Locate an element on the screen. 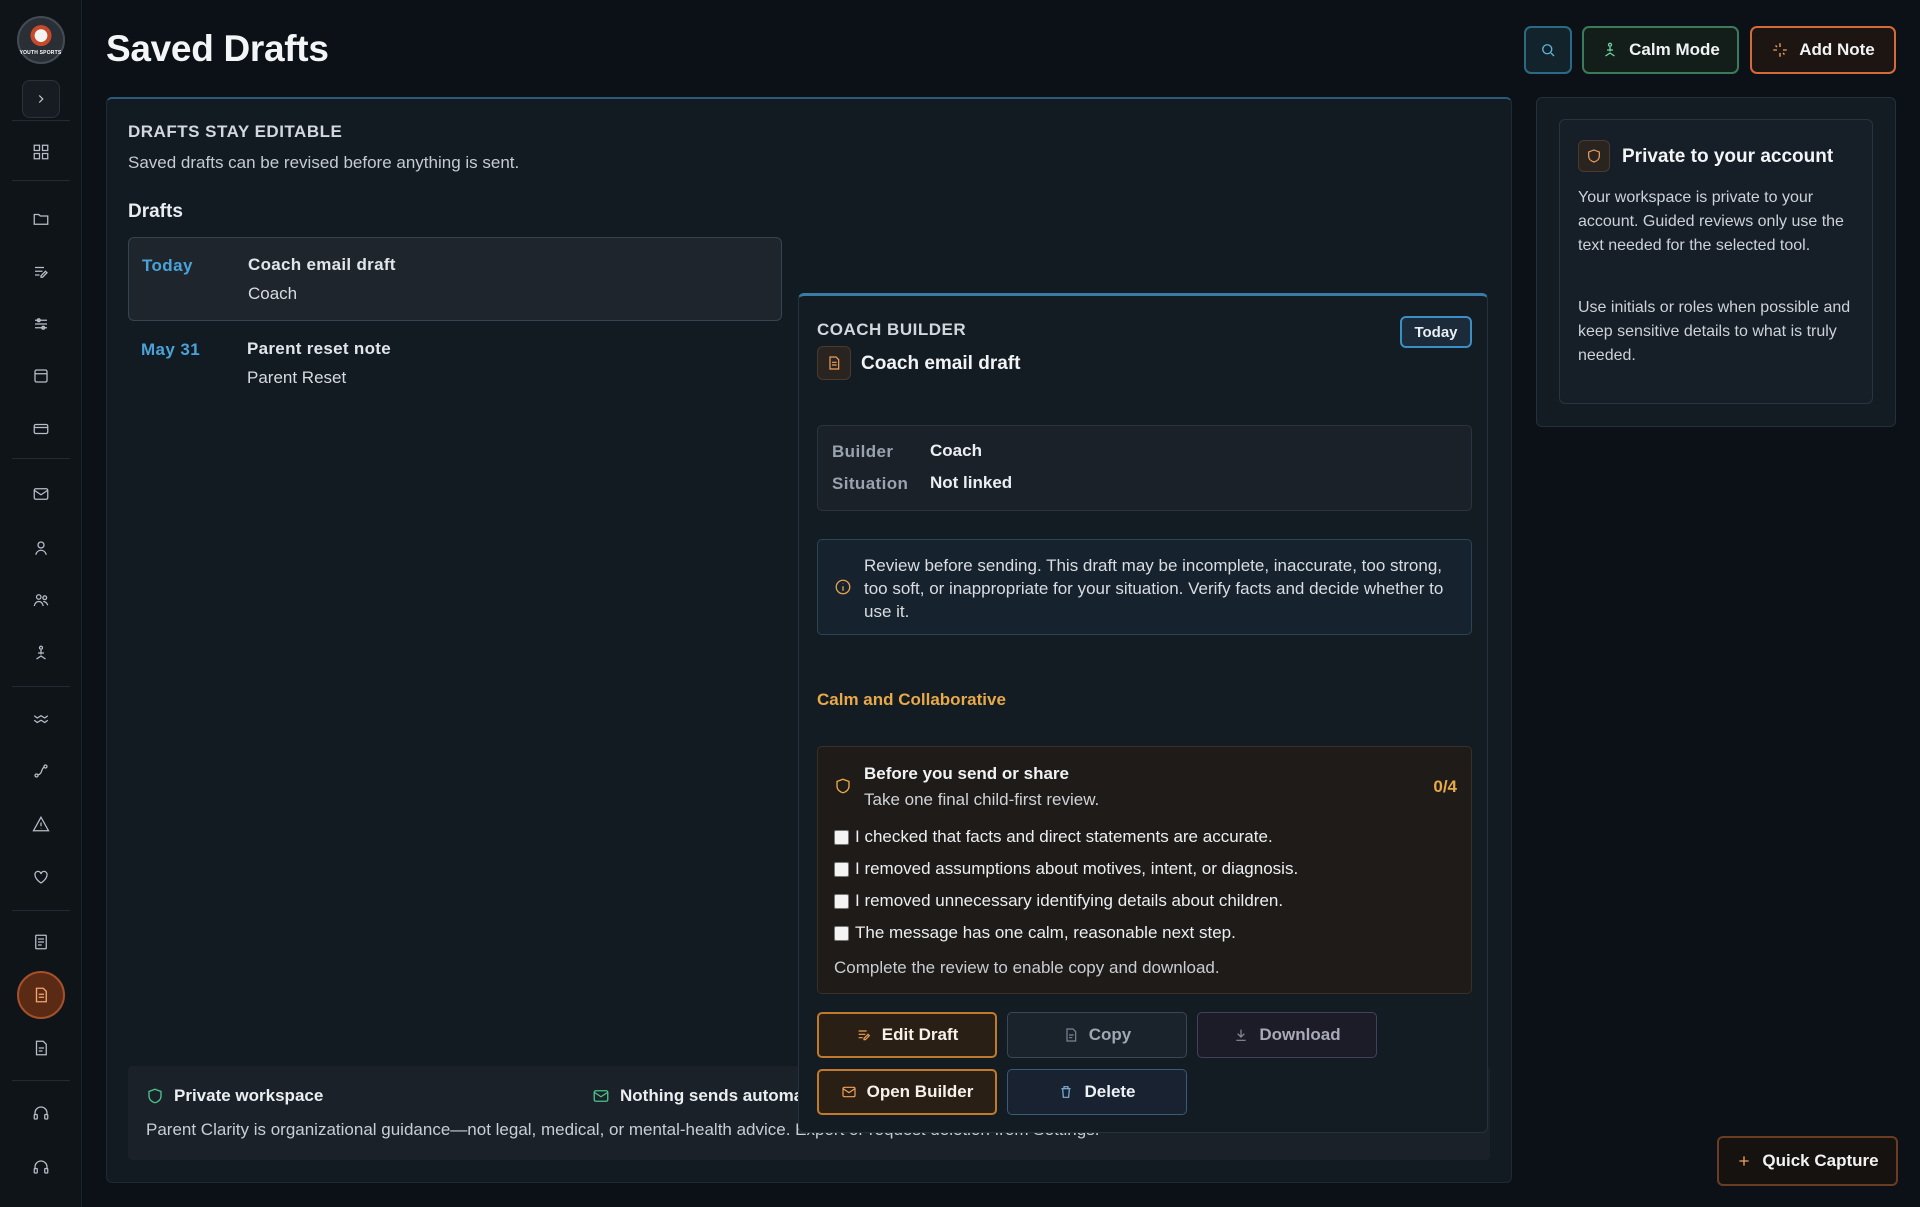 The image size is (1920, 1207). app-logo: YOUTH SPORTS is located at coordinates (40, 40).